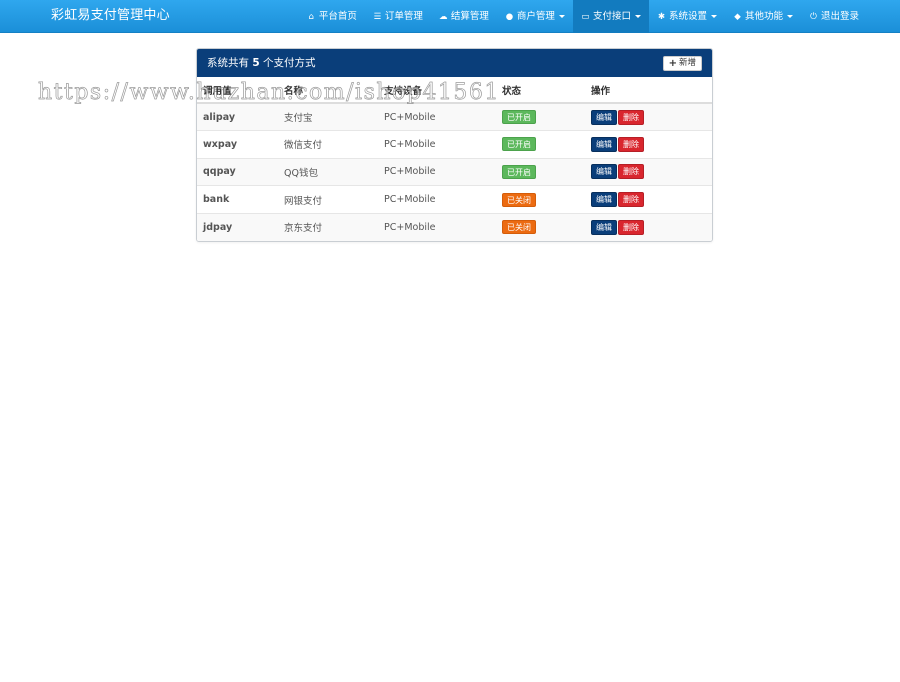 The image size is (900, 682). Describe the element at coordinates (337, 16) in the screenshot. I see `nav-item-label: 平台首页` at that location.